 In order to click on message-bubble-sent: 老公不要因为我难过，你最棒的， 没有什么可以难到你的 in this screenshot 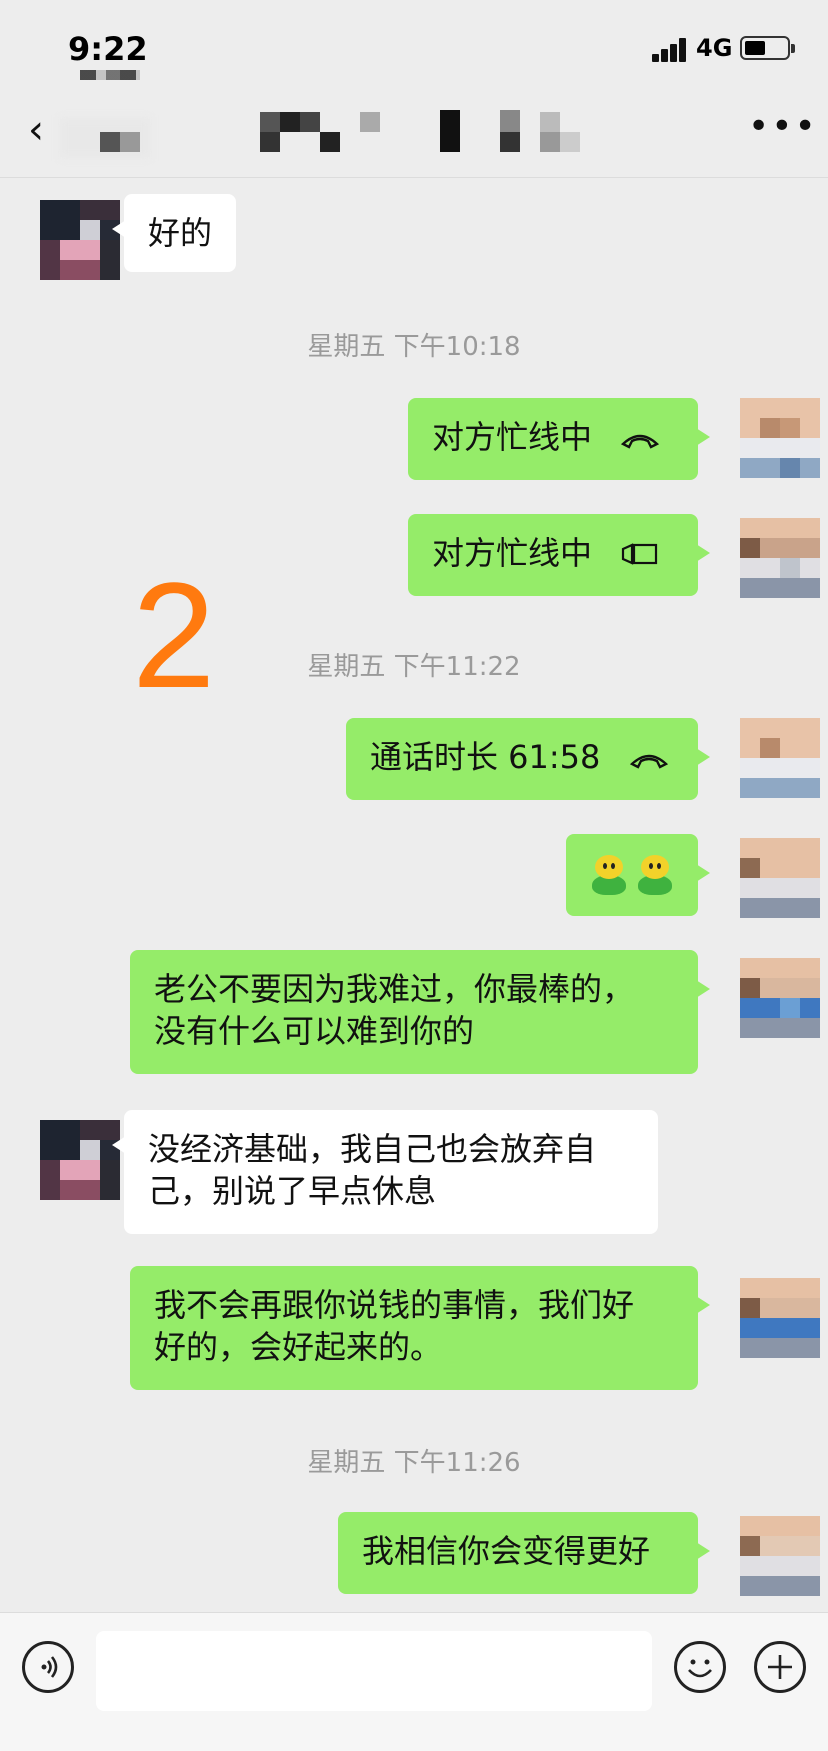, I will do `click(420, 1012)`.